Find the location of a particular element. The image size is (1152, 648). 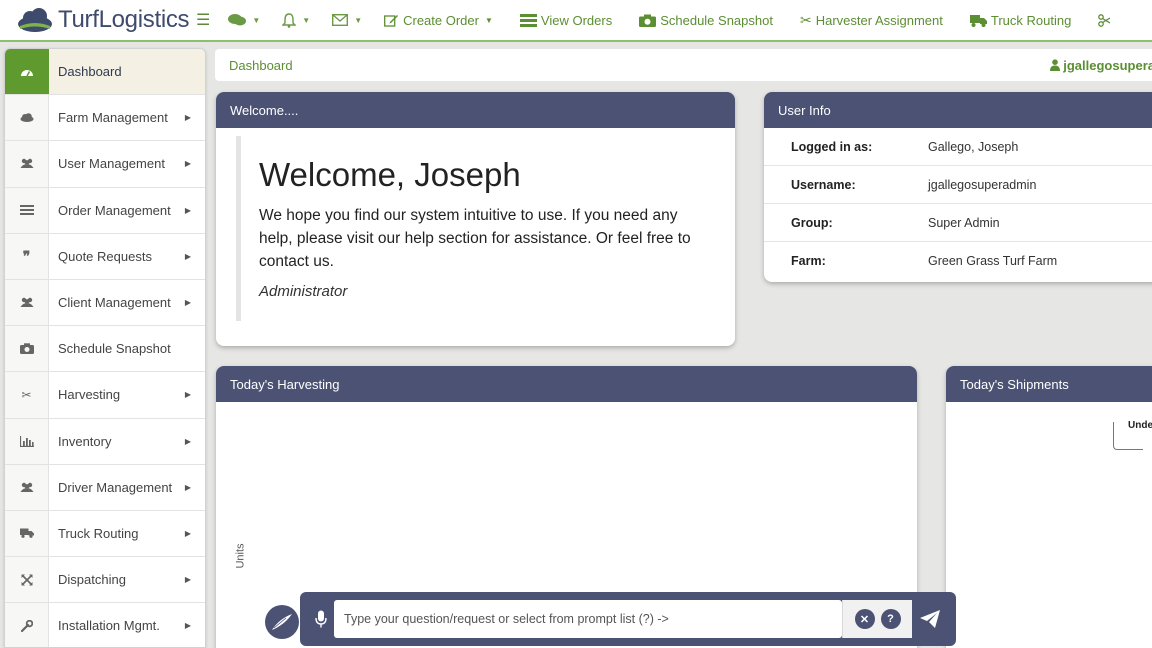

send-icon is located at coordinates (930, 619).